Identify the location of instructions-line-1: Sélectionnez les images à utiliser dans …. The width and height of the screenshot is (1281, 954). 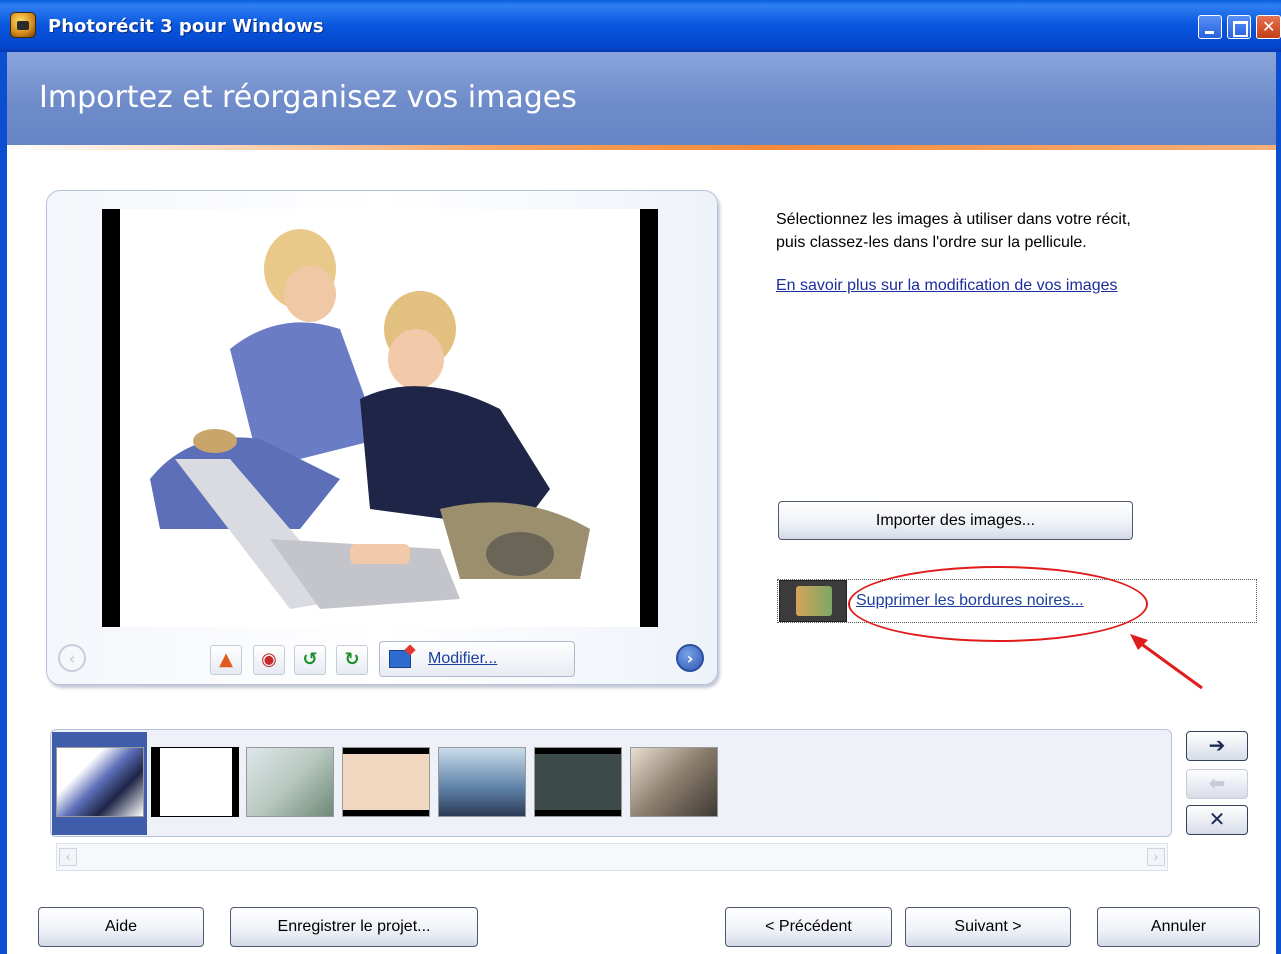
(953, 219).